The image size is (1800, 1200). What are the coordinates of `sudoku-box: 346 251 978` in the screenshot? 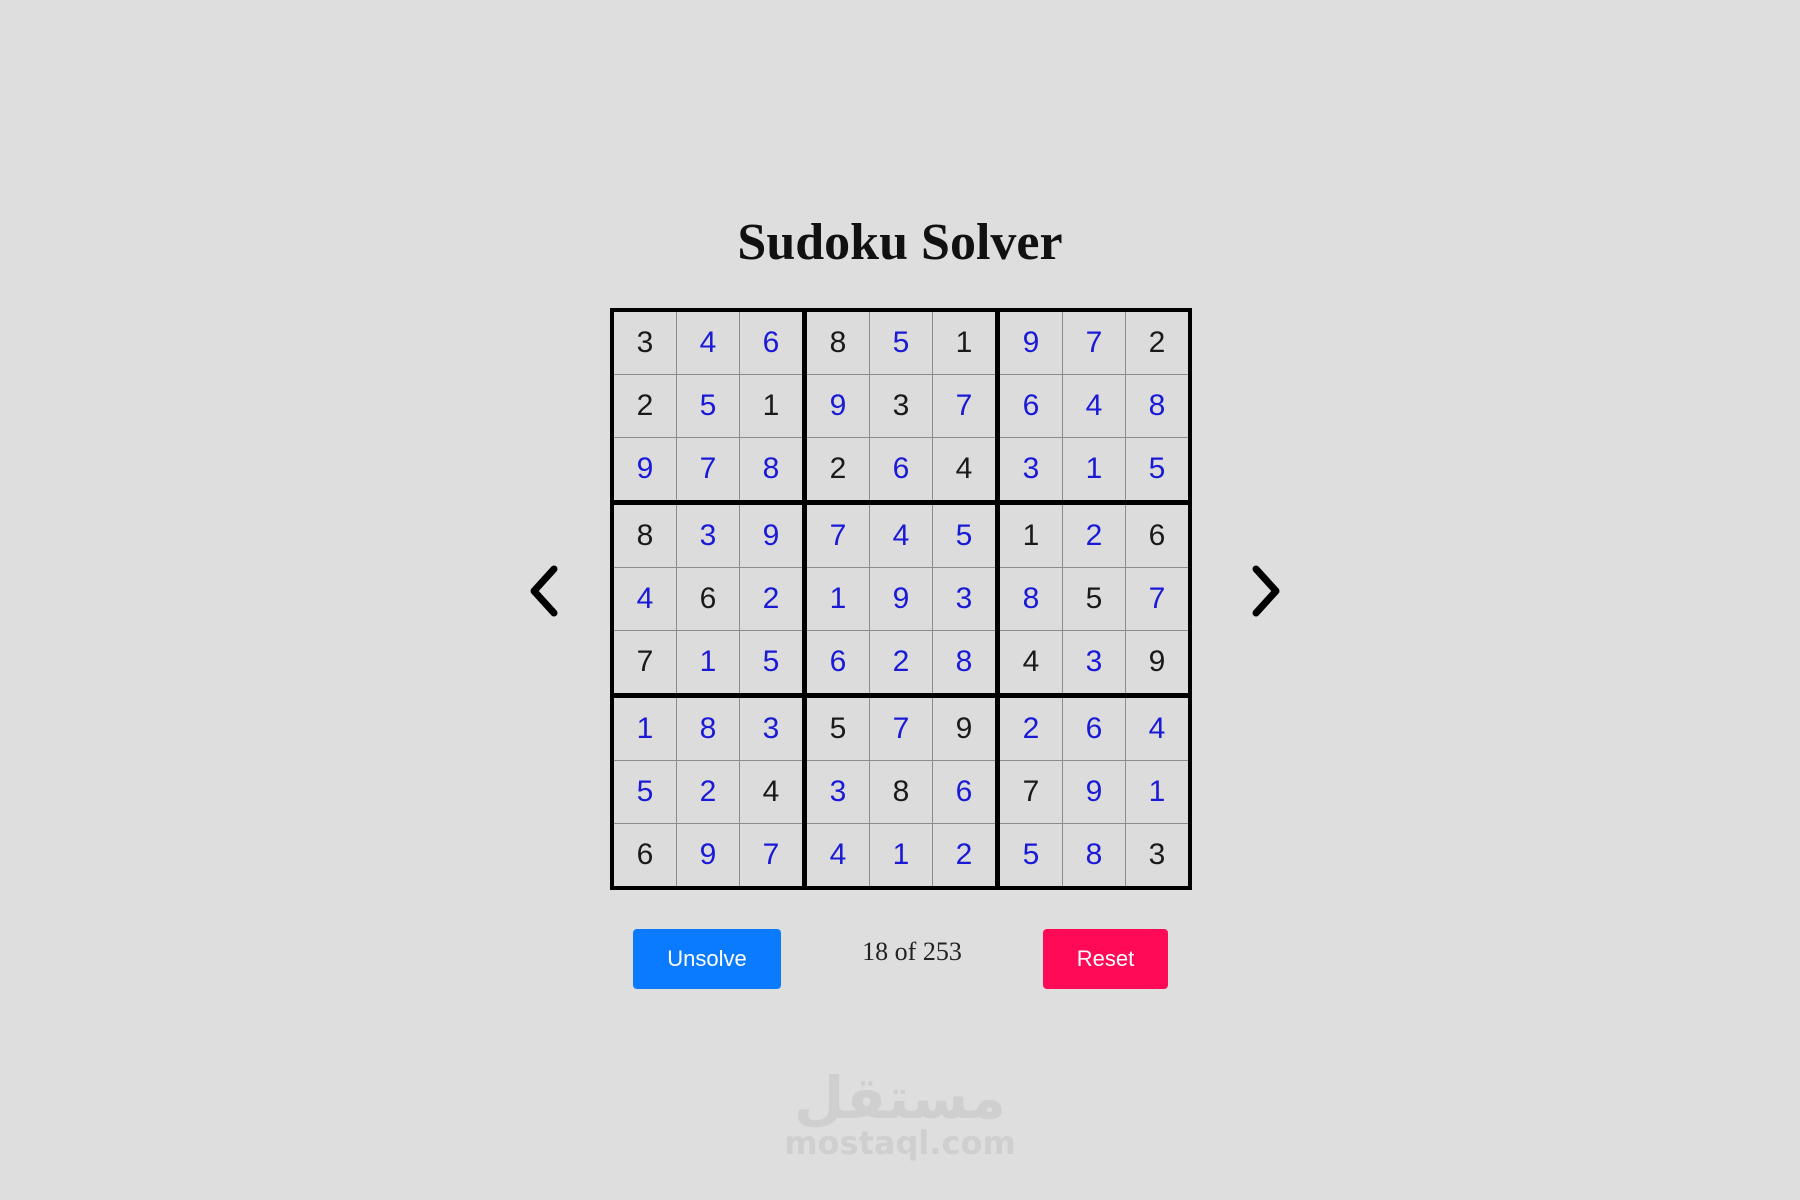 It's located at (708, 406).